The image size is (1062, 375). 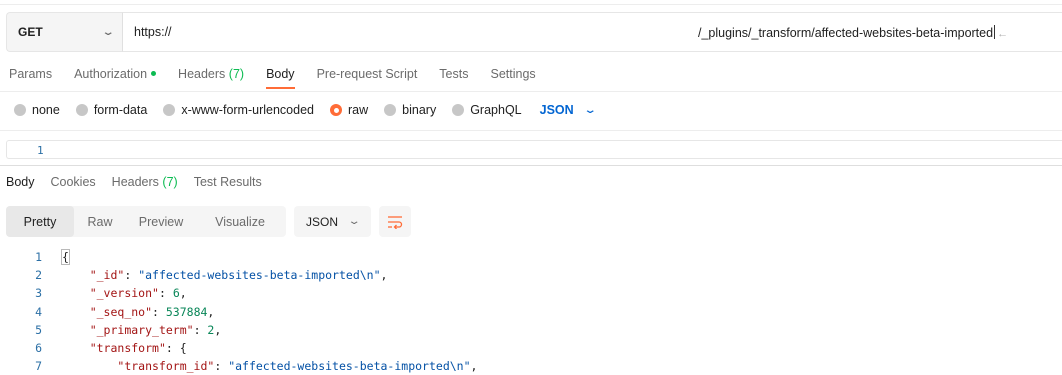 What do you see at coordinates (38, 293) in the screenshot?
I see `line-number: 3` at bounding box center [38, 293].